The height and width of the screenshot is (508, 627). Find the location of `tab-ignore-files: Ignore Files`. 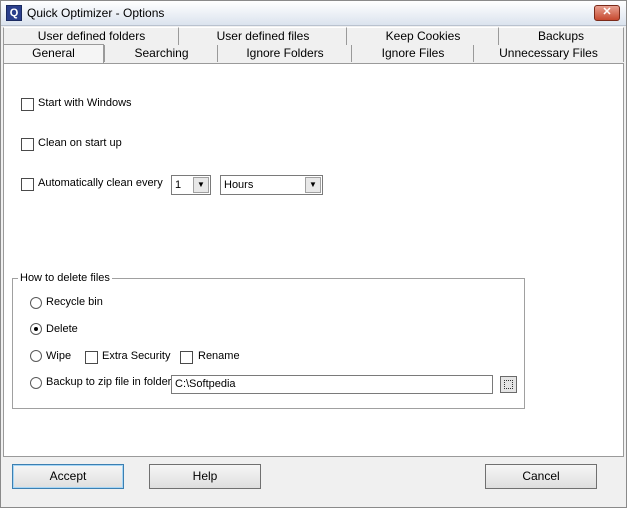

tab-ignore-files: Ignore Files is located at coordinates (413, 53).